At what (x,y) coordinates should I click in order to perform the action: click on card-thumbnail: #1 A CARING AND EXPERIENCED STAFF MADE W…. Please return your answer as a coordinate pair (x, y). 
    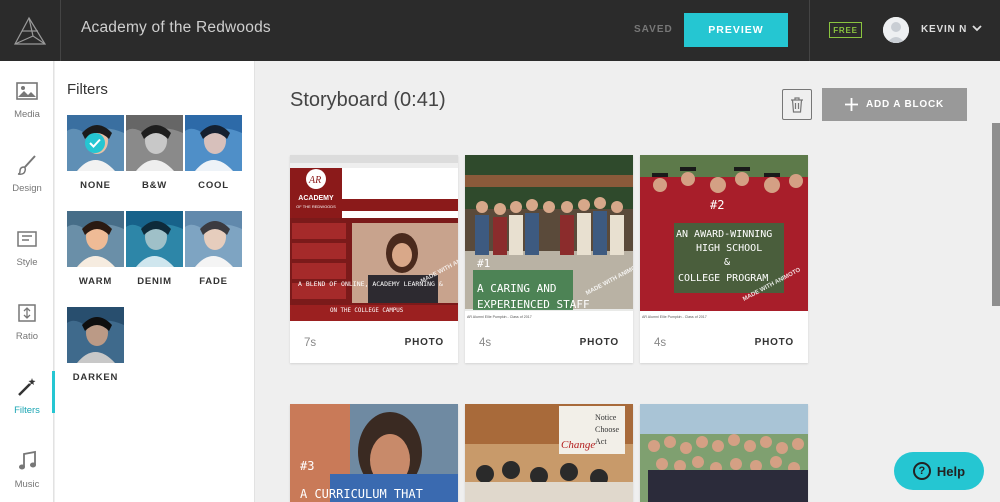
    Looking at the image, I should click on (549, 238).